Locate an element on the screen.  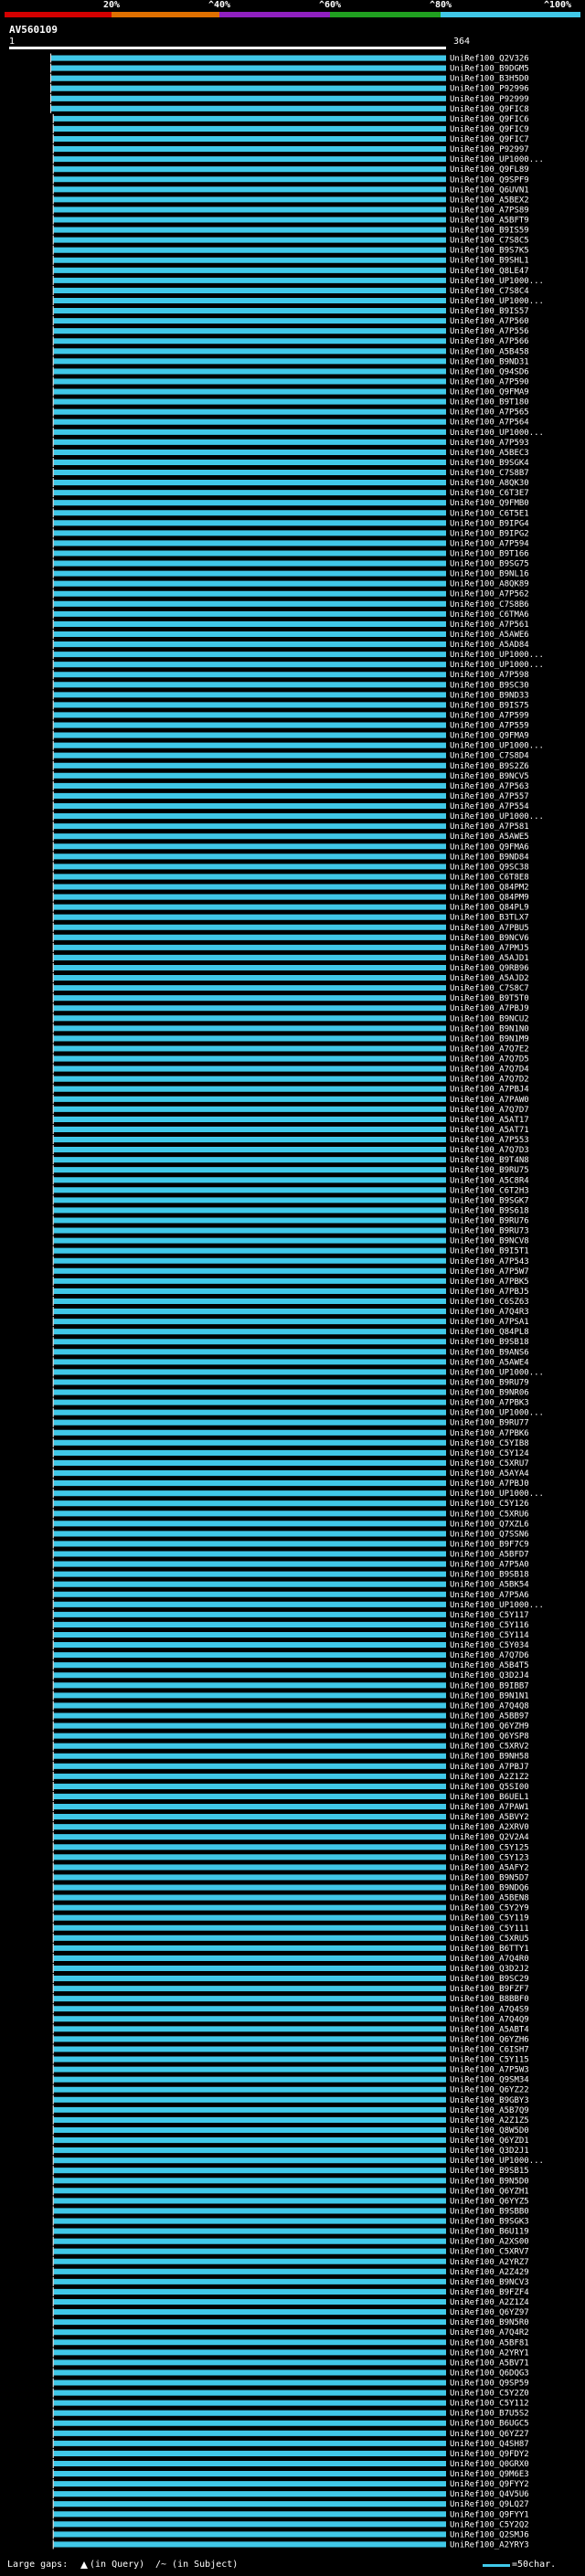
hit-label: UniRef100_C6TMA6 is located at coordinates (489, 615).